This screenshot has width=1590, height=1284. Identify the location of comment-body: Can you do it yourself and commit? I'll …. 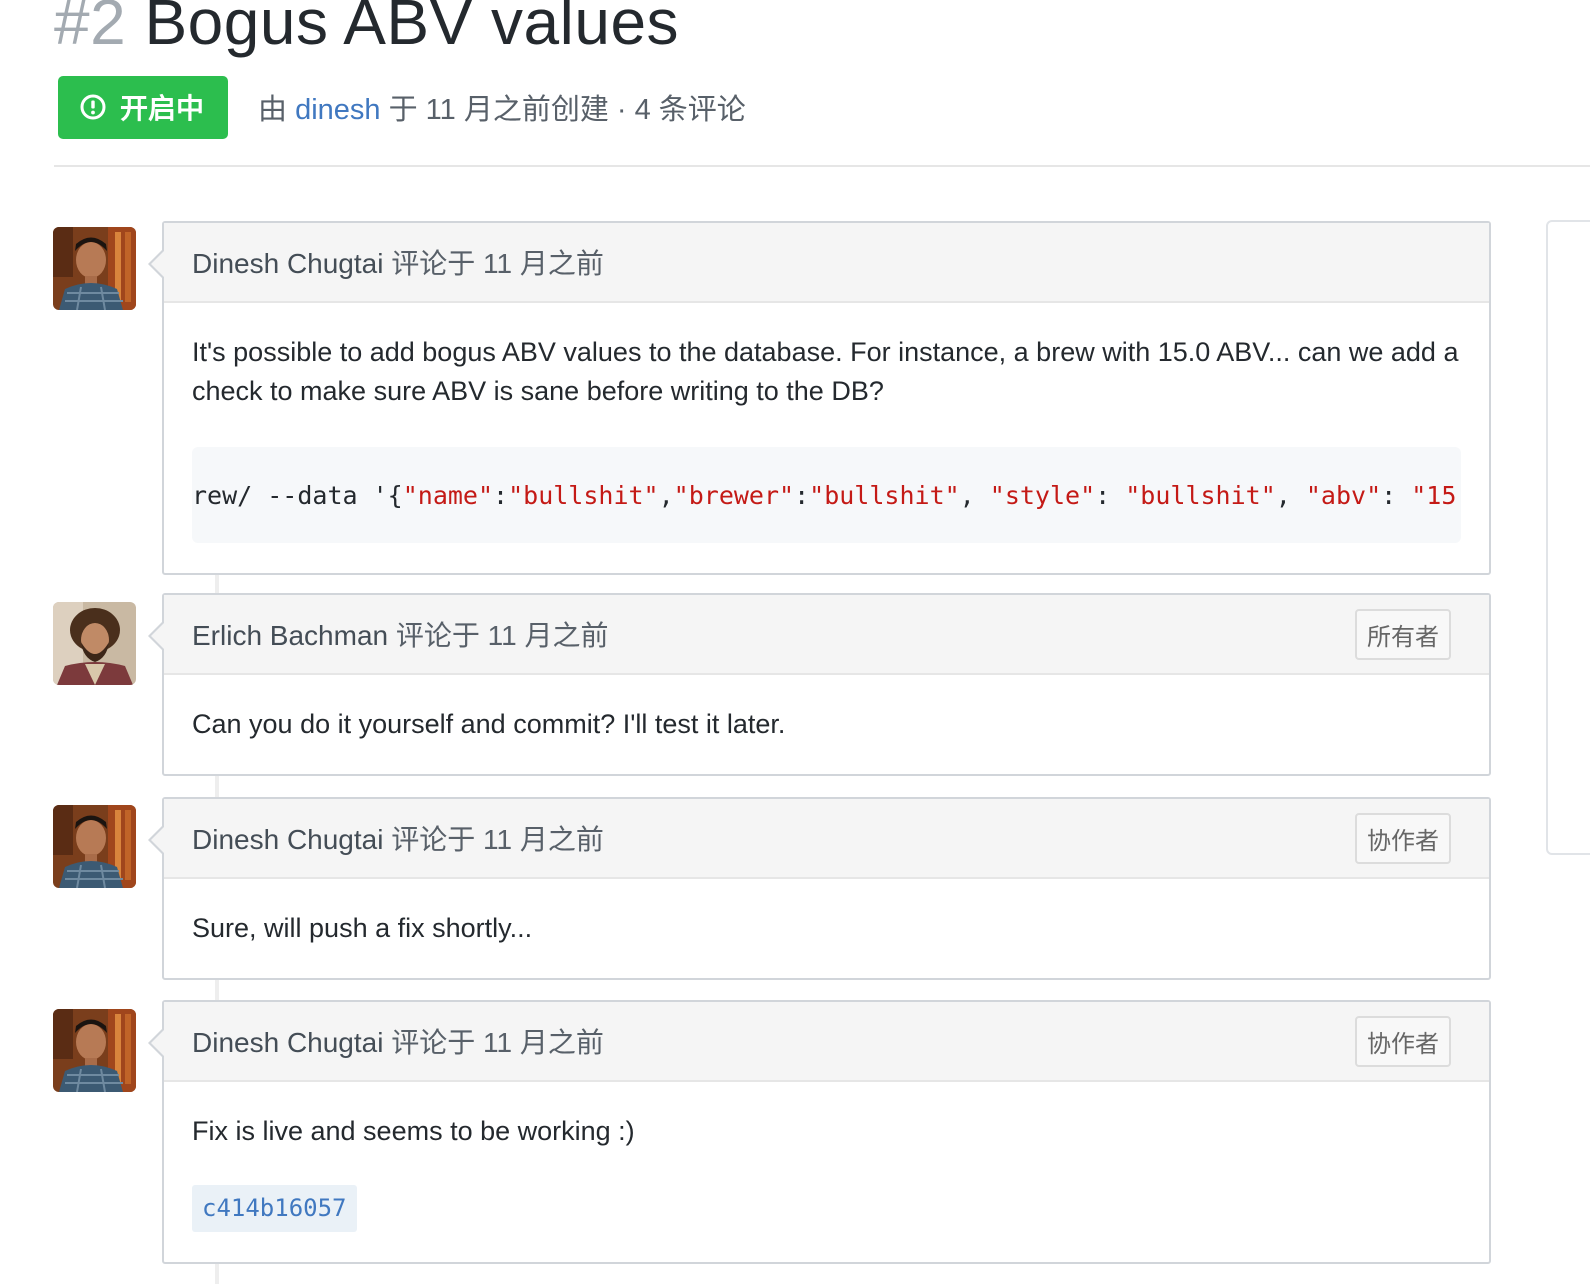
(826, 724).